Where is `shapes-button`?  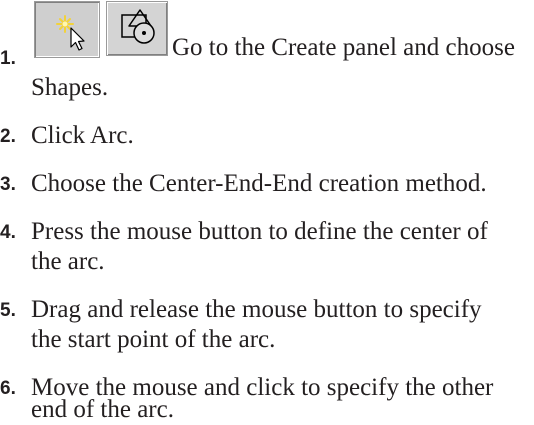 shapes-button is located at coordinates (137, 28).